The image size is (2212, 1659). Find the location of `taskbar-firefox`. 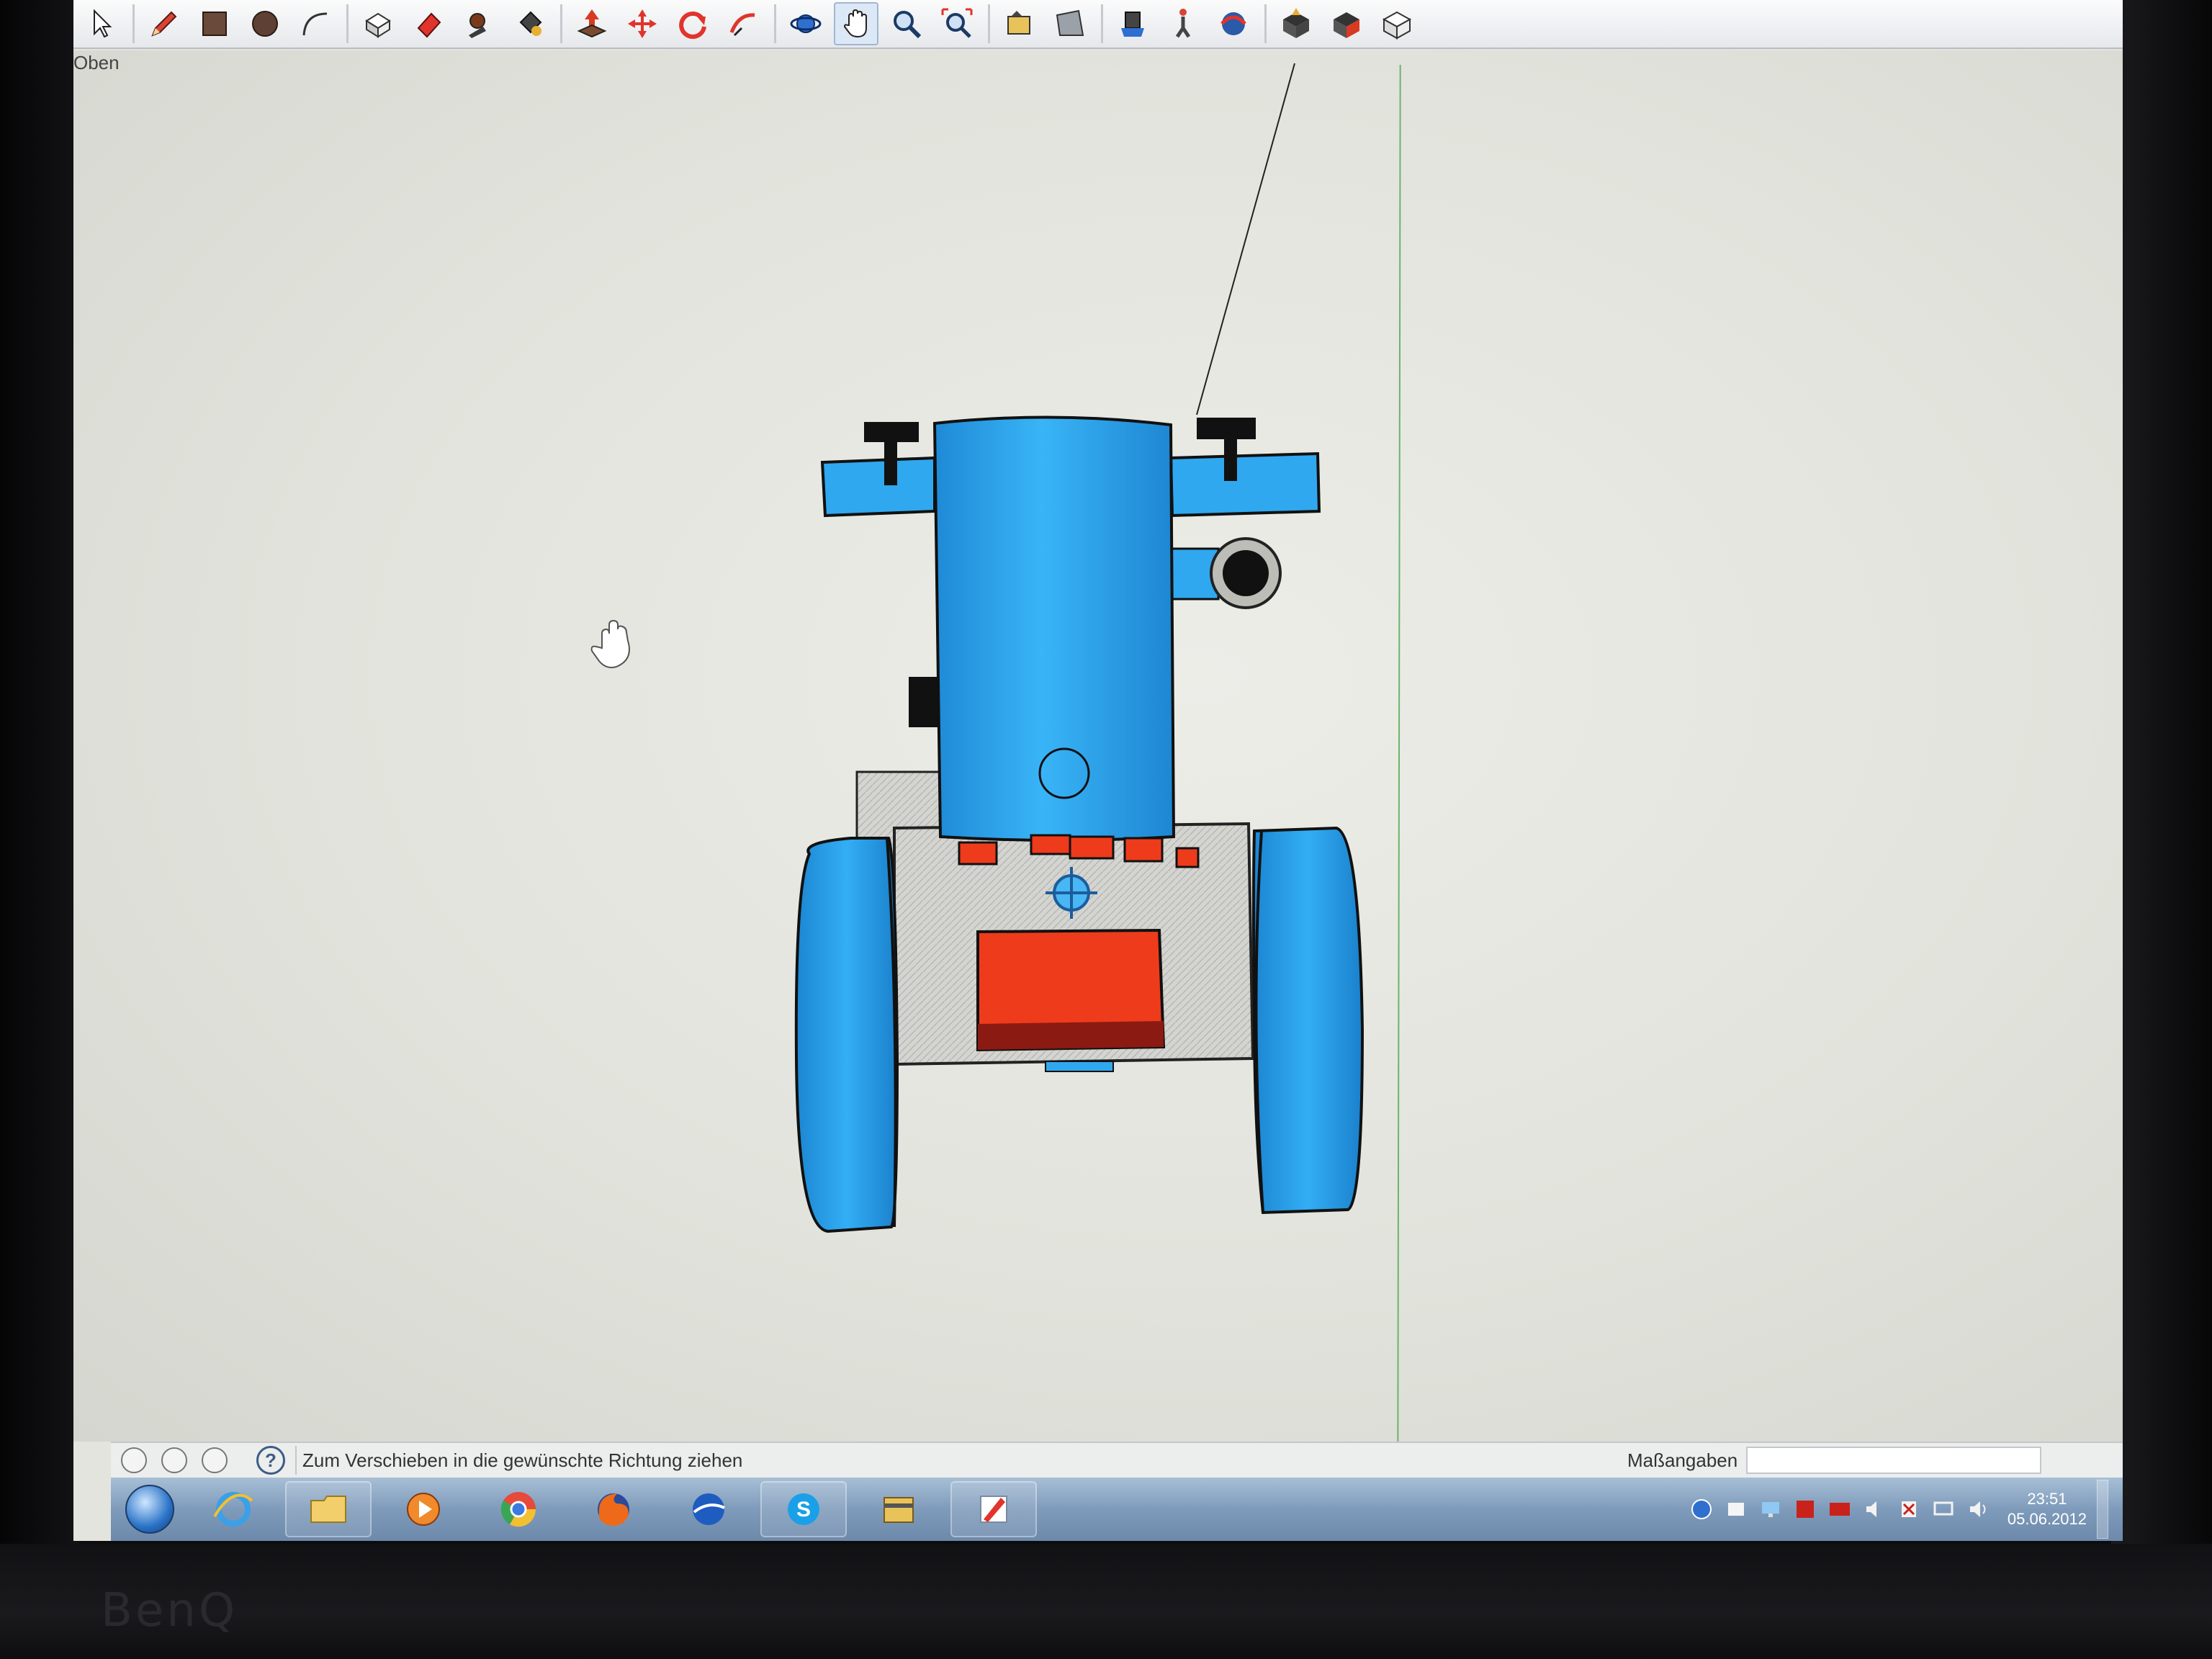

taskbar-firefox is located at coordinates (613, 1509).